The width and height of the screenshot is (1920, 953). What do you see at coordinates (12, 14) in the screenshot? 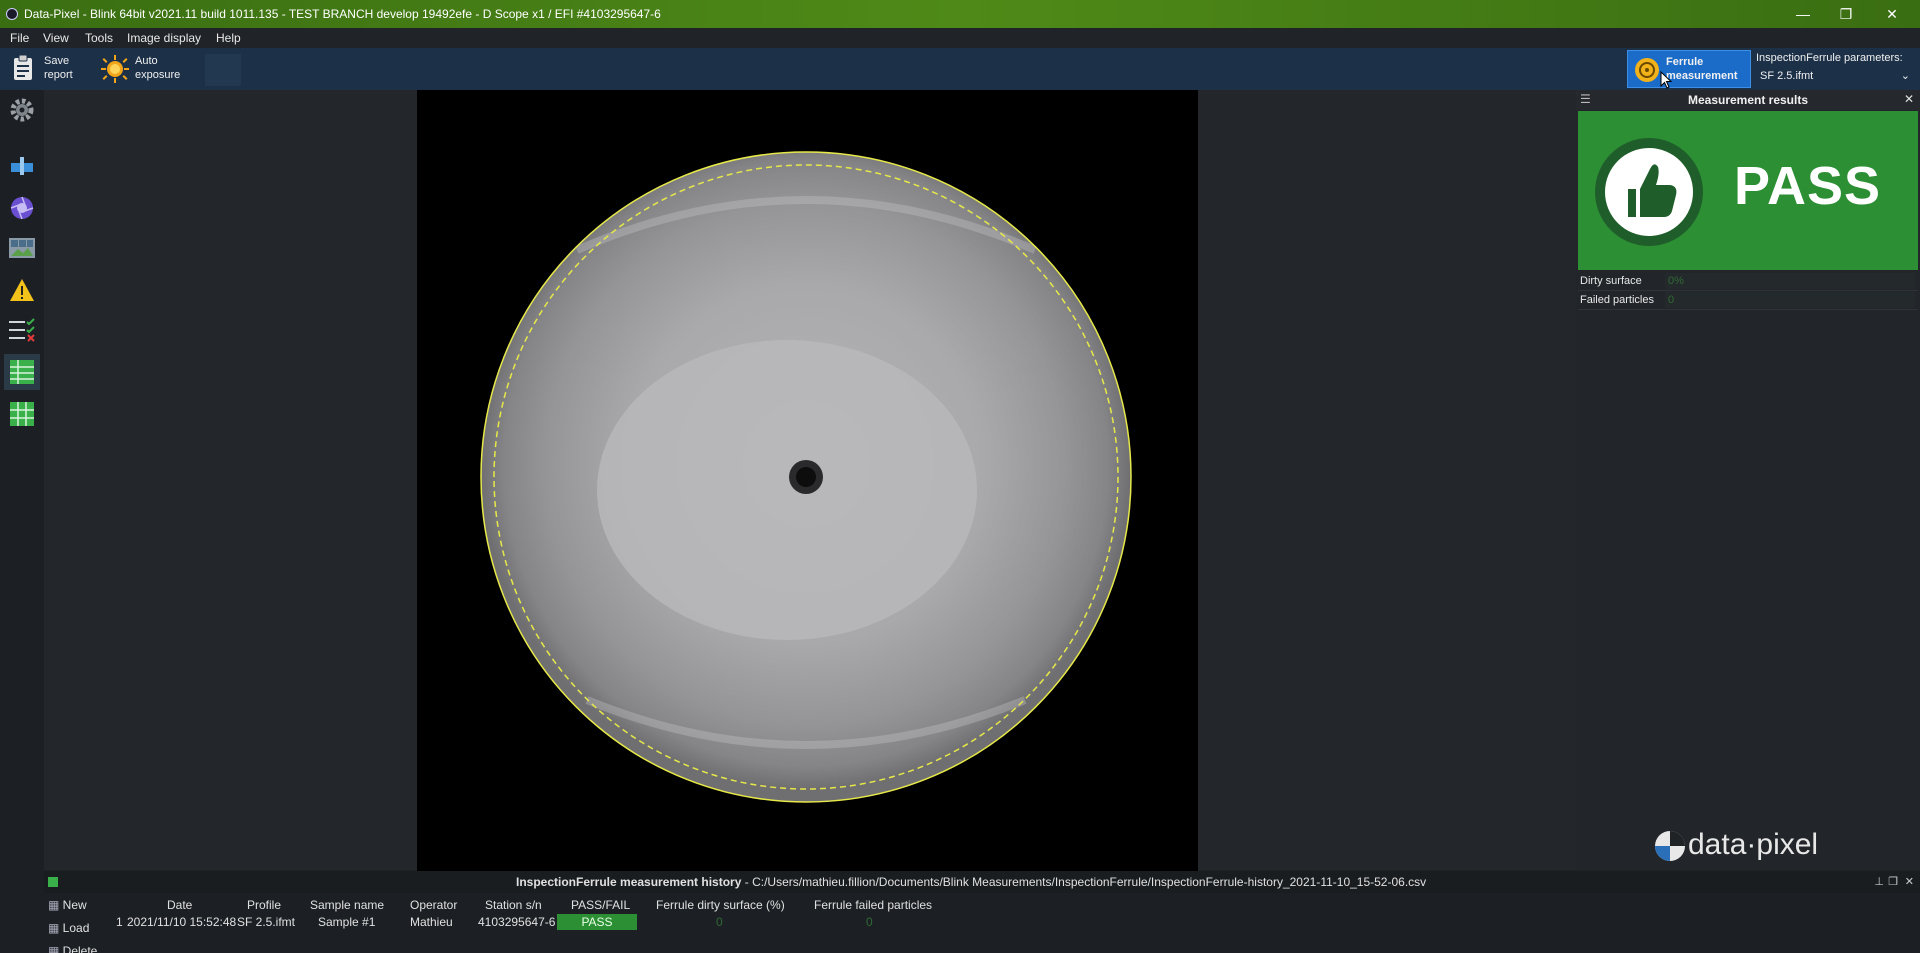
I see `app-icon` at bounding box center [12, 14].